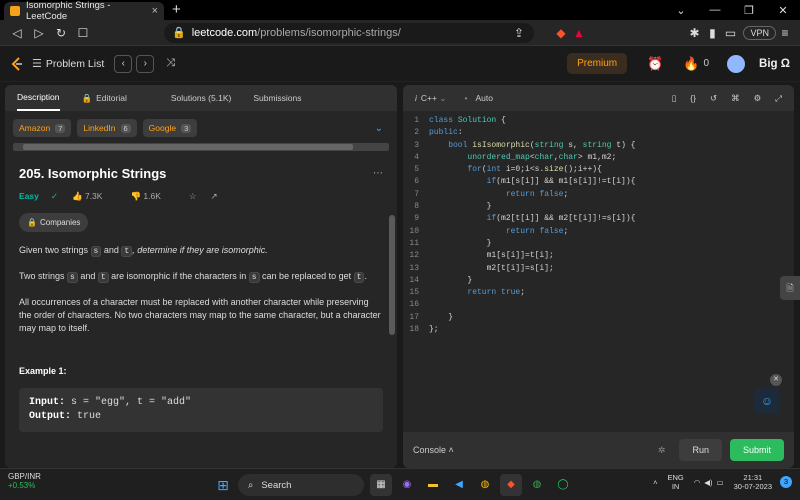 Image resolution: width=800 pixels, height=500 pixels. I want to click on volume-icon: ◀), so click(708, 482).